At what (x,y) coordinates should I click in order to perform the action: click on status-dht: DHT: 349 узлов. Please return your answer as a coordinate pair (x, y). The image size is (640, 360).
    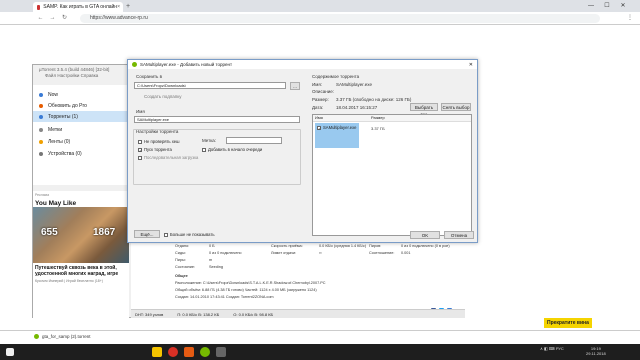
    Looking at the image, I should click on (149, 314).